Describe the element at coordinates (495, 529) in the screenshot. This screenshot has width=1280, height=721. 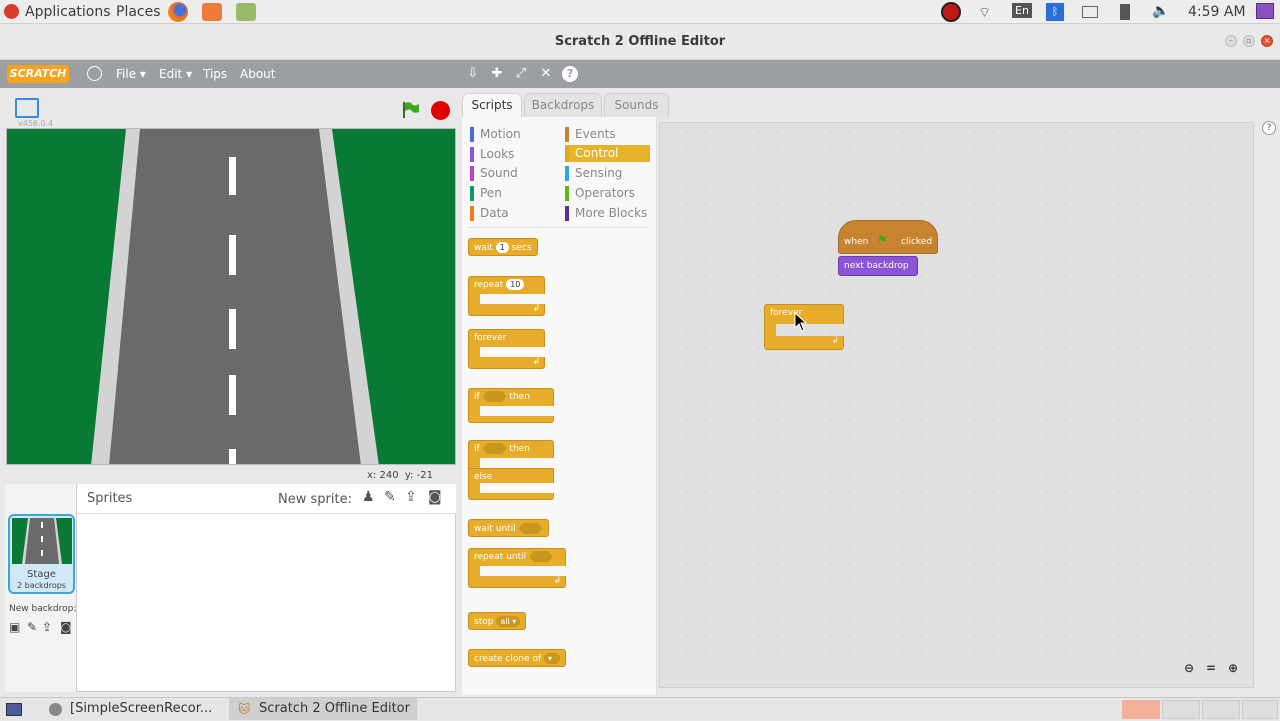
I see `block-text: wait until` at that location.